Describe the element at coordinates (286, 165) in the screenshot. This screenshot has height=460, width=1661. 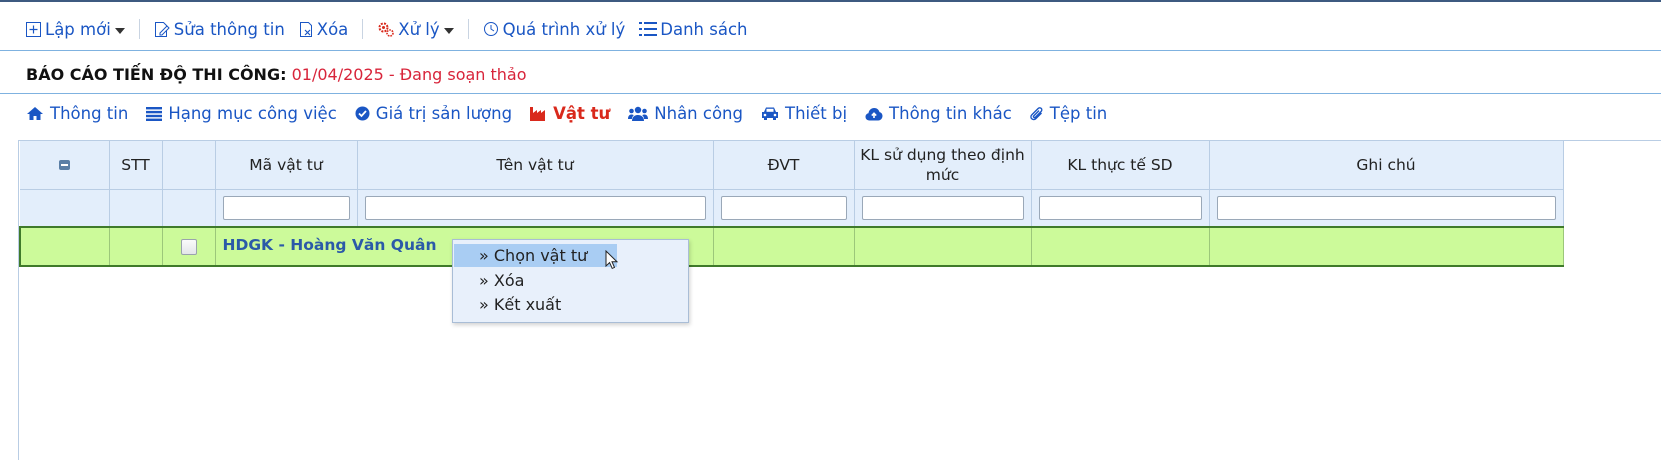
I see `col-header-material-code: Mã vật tư` at that location.